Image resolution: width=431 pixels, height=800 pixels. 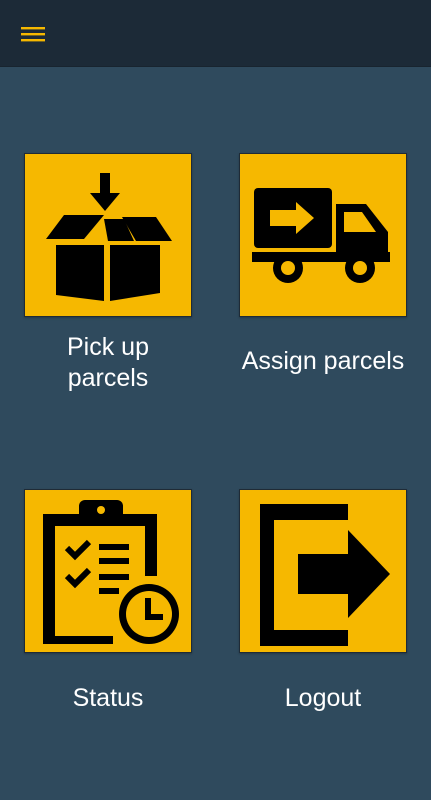 I want to click on hamburger-menu-icon, so click(x=33, y=34).